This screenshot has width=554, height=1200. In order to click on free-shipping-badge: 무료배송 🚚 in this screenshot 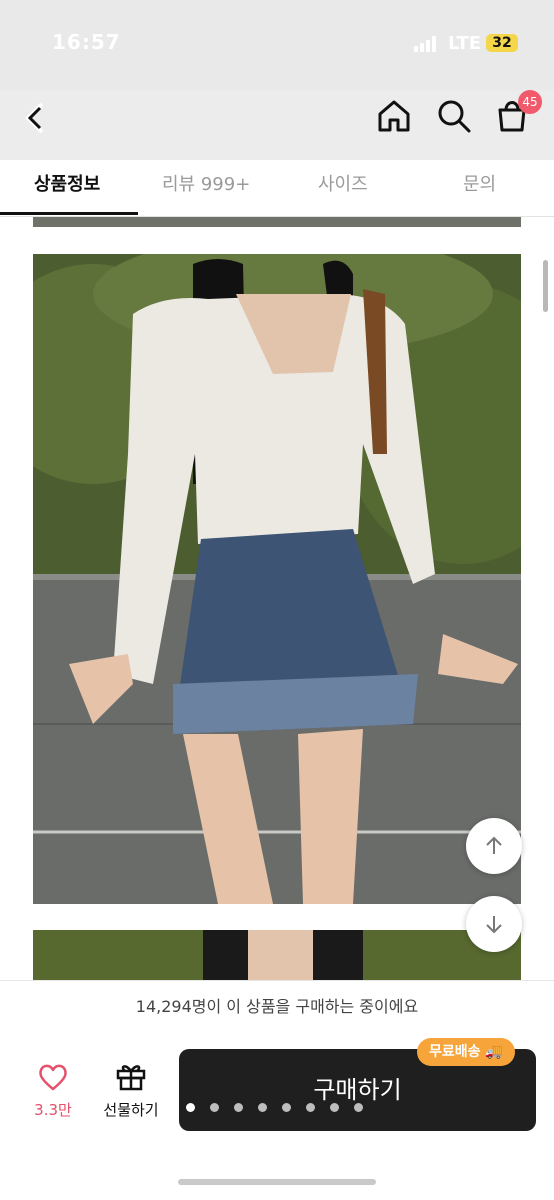, I will do `click(466, 1052)`.